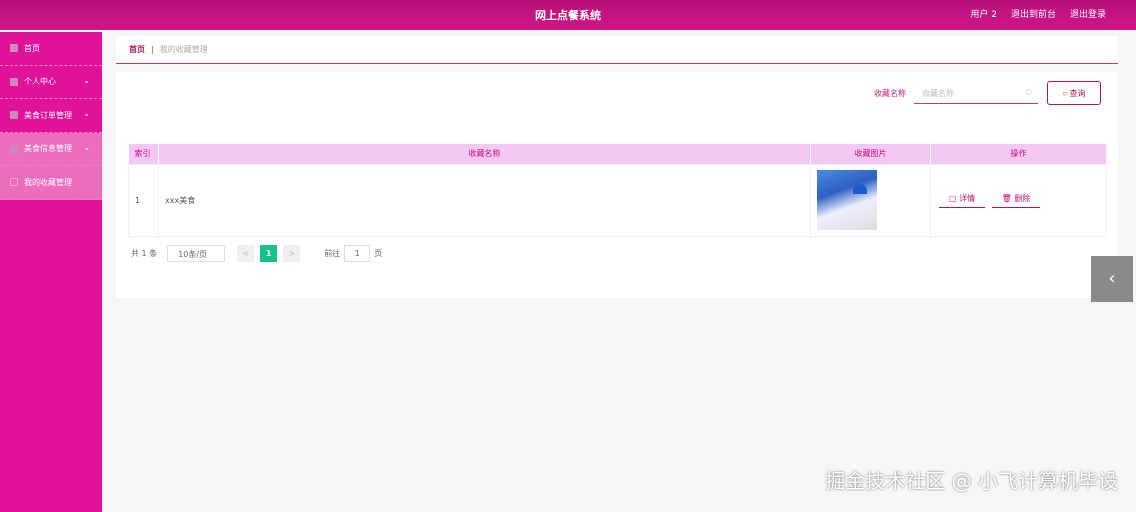  I want to click on table-row: 1 xxx美食 ▢ 详情 🗑 删除, so click(617, 200).